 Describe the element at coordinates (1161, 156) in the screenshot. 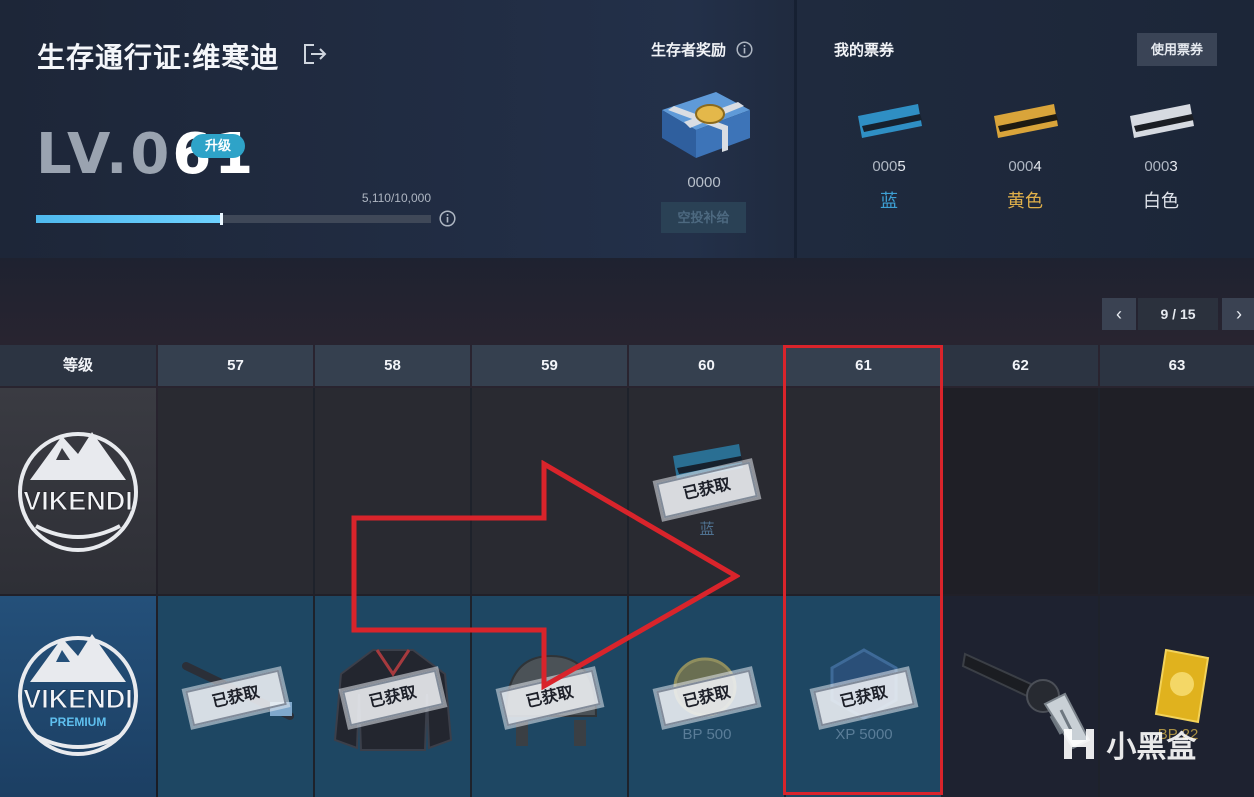

I see `ticket-white: 0003 白色` at that location.